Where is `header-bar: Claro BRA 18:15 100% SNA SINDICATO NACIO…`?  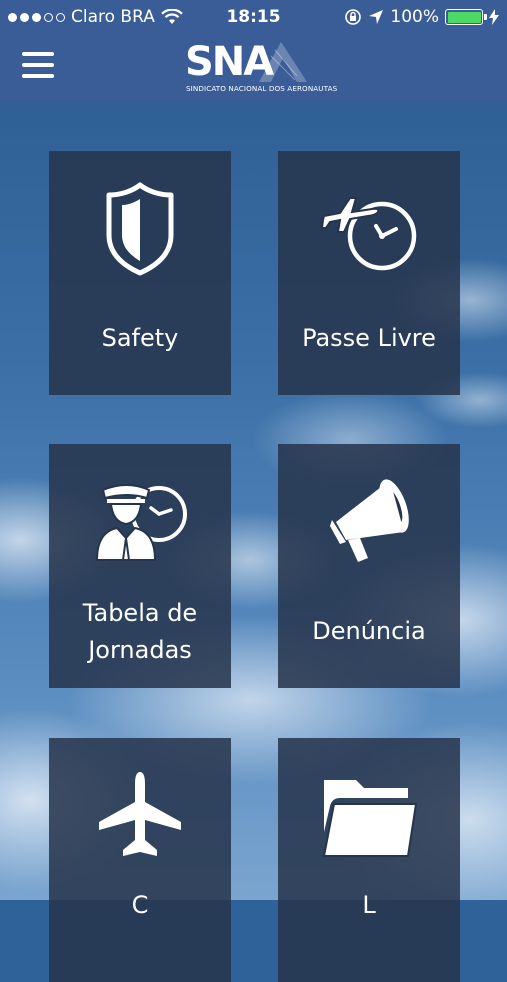
header-bar: Claro BRA 18:15 100% SNA SINDICATO NACIO… is located at coordinates (253, 51).